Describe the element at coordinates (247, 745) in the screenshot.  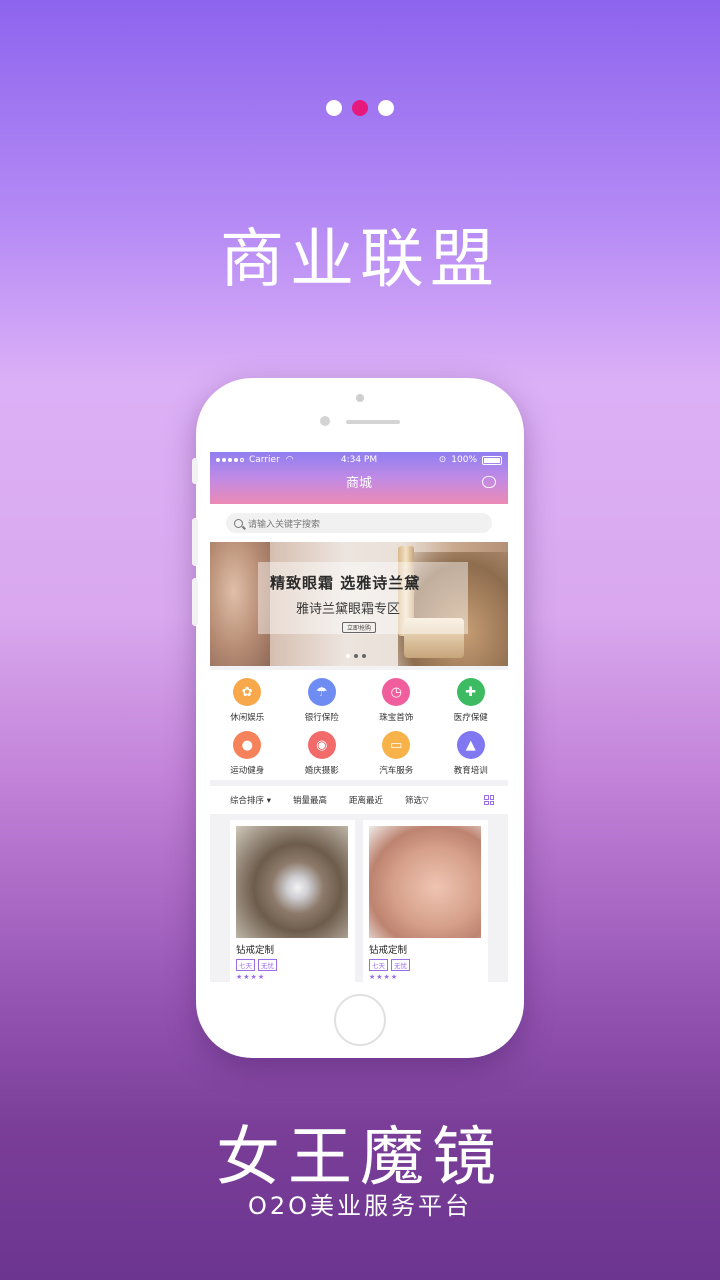
I see `ball-icon: ●` at that location.